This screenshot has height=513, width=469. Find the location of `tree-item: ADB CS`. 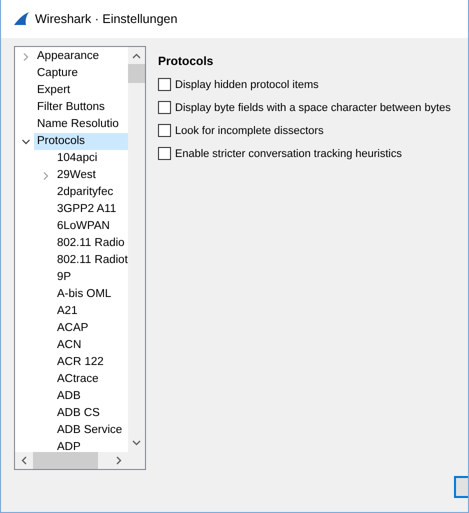

tree-item: ADB CS is located at coordinates (91, 413).